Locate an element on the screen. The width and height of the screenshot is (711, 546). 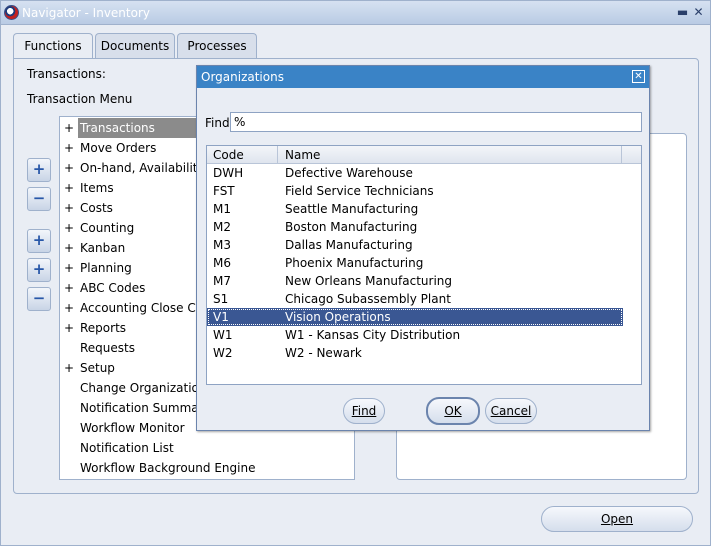
org-name: Seattle Manufacturing is located at coordinates (352, 209).